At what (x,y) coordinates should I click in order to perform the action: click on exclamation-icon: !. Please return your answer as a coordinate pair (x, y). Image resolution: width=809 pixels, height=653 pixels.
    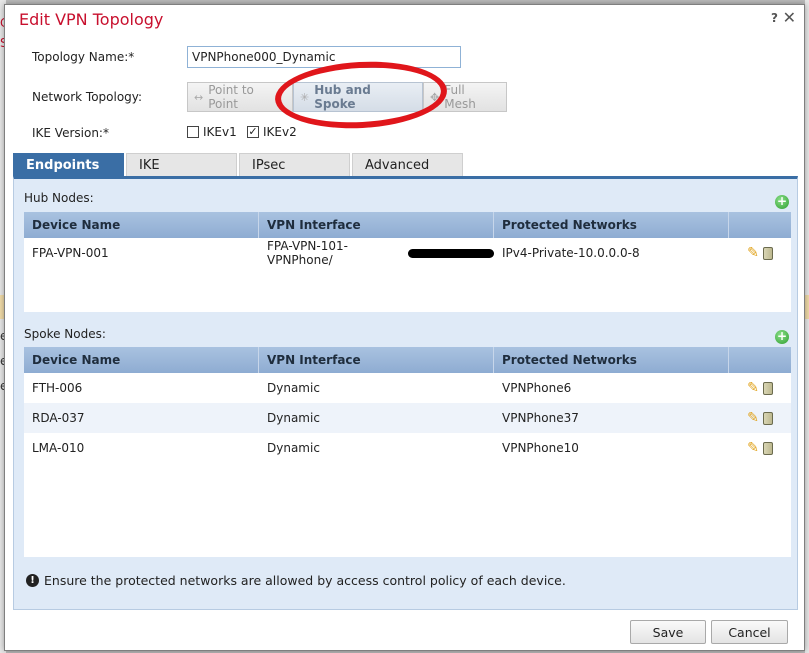
    Looking at the image, I should click on (32, 580).